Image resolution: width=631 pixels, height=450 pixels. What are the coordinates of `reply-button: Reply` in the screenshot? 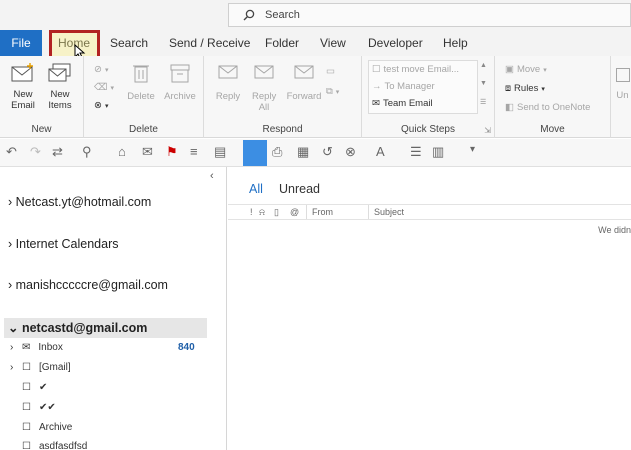 It's located at (228, 82).